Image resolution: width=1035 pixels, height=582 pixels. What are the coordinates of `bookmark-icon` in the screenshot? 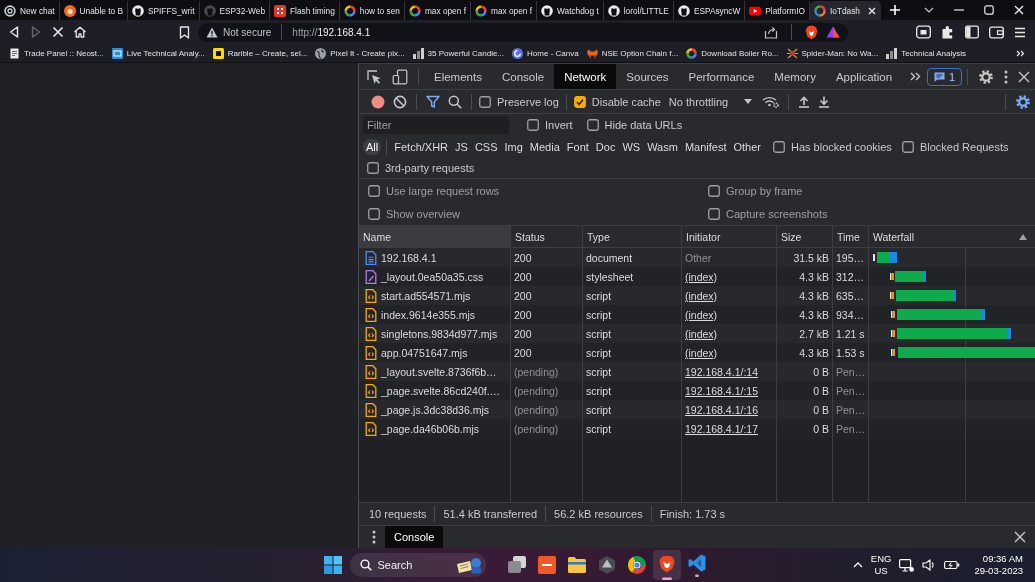 It's located at (184, 32).